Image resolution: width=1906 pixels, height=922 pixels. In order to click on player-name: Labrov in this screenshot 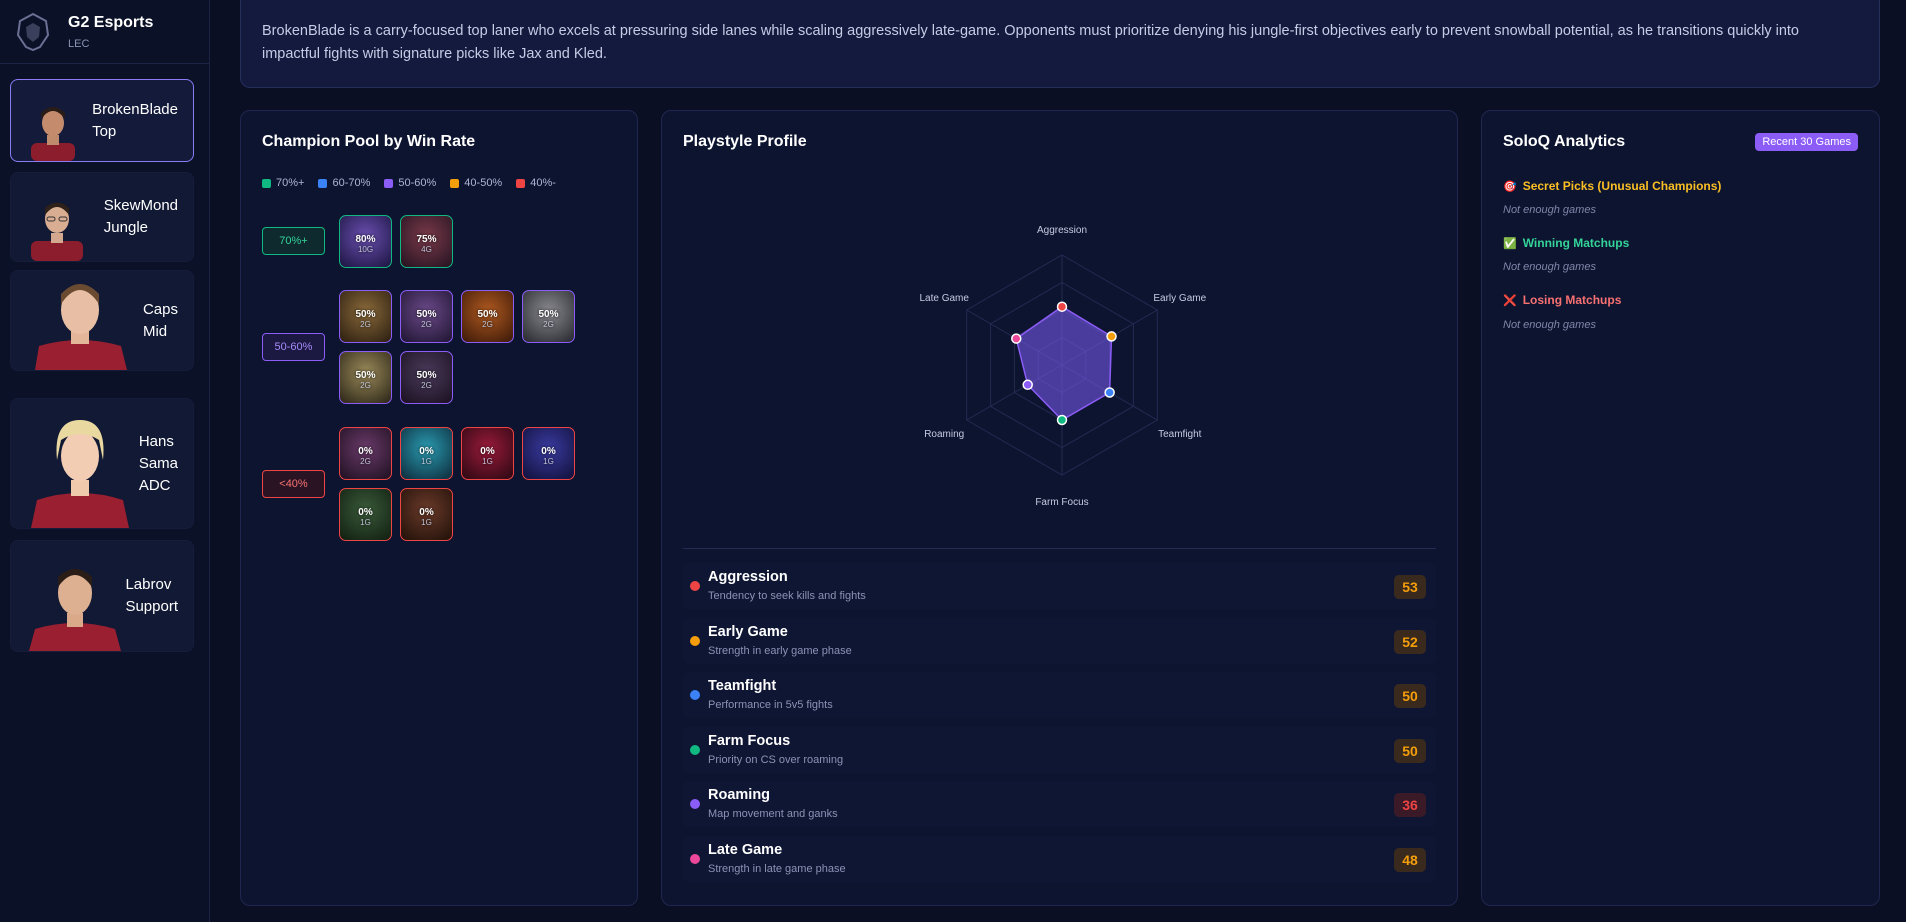, I will do `click(148, 584)`.